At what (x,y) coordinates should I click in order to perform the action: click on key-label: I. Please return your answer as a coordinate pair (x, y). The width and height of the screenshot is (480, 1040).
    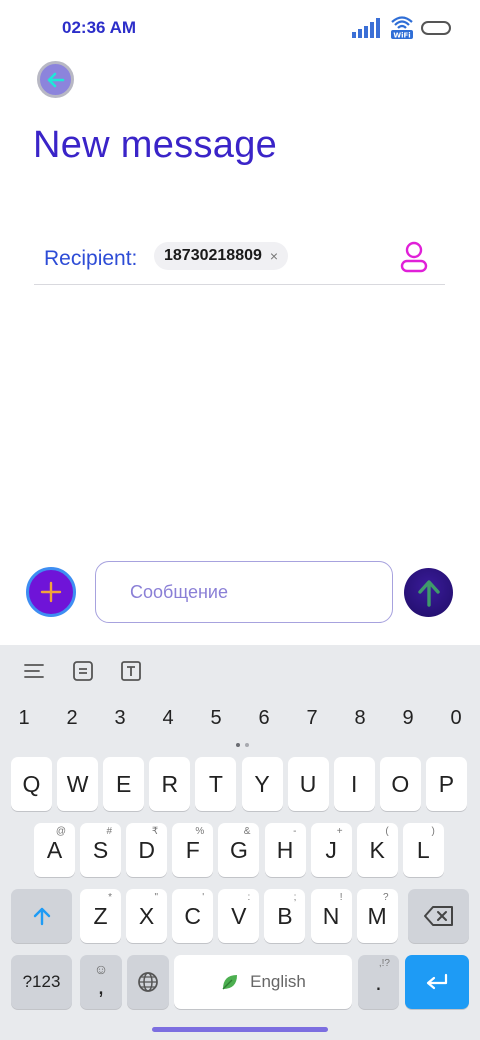
    Looking at the image, I should click on (354, 783).